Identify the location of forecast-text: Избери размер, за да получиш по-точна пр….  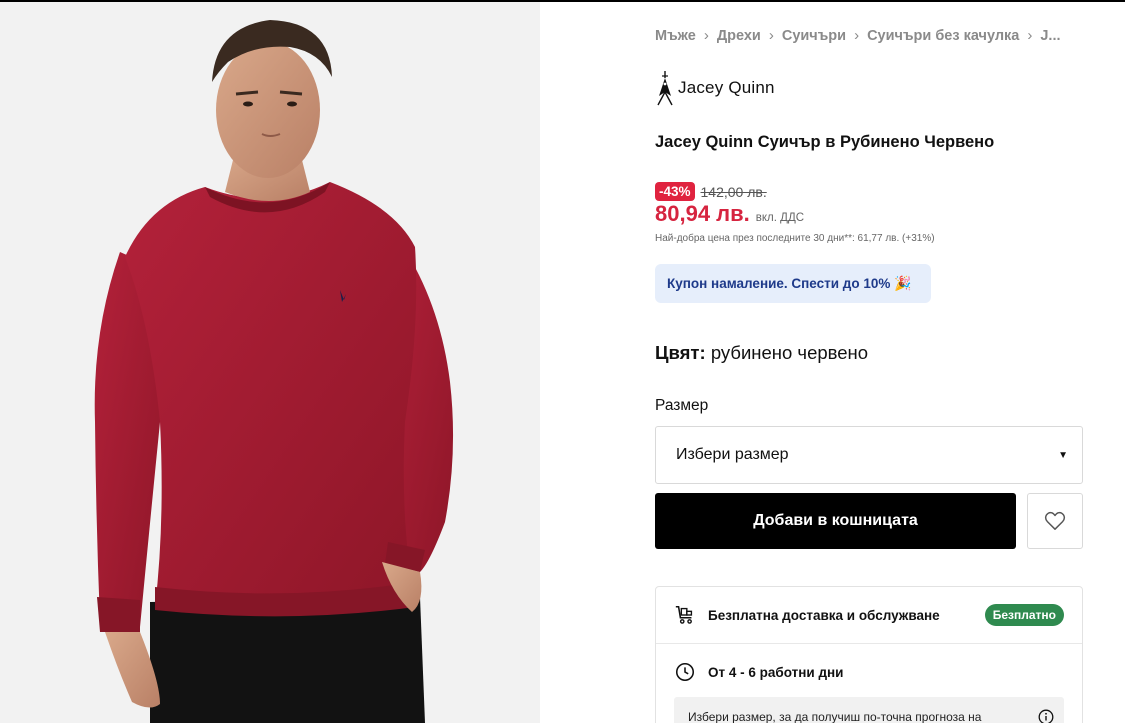
(835, 716).